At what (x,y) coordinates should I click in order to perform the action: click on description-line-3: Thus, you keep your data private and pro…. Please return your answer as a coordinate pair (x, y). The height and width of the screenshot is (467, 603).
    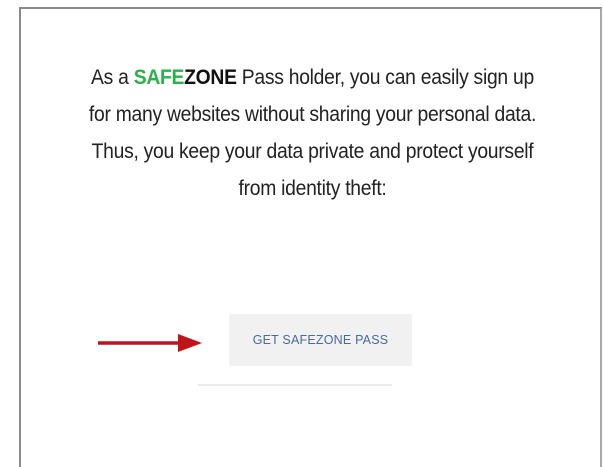
    Looking at the image, I should click on (312, 151).